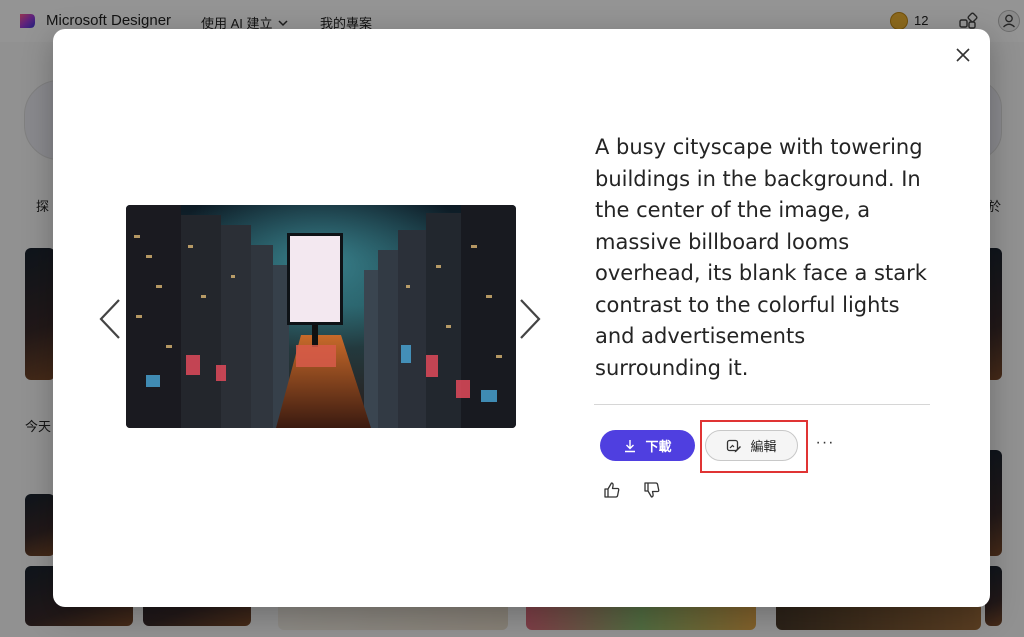 The image size is (1024, 637). Describe the element at coordinates (762, 404) in the screenshot. I see `divider` at that location.